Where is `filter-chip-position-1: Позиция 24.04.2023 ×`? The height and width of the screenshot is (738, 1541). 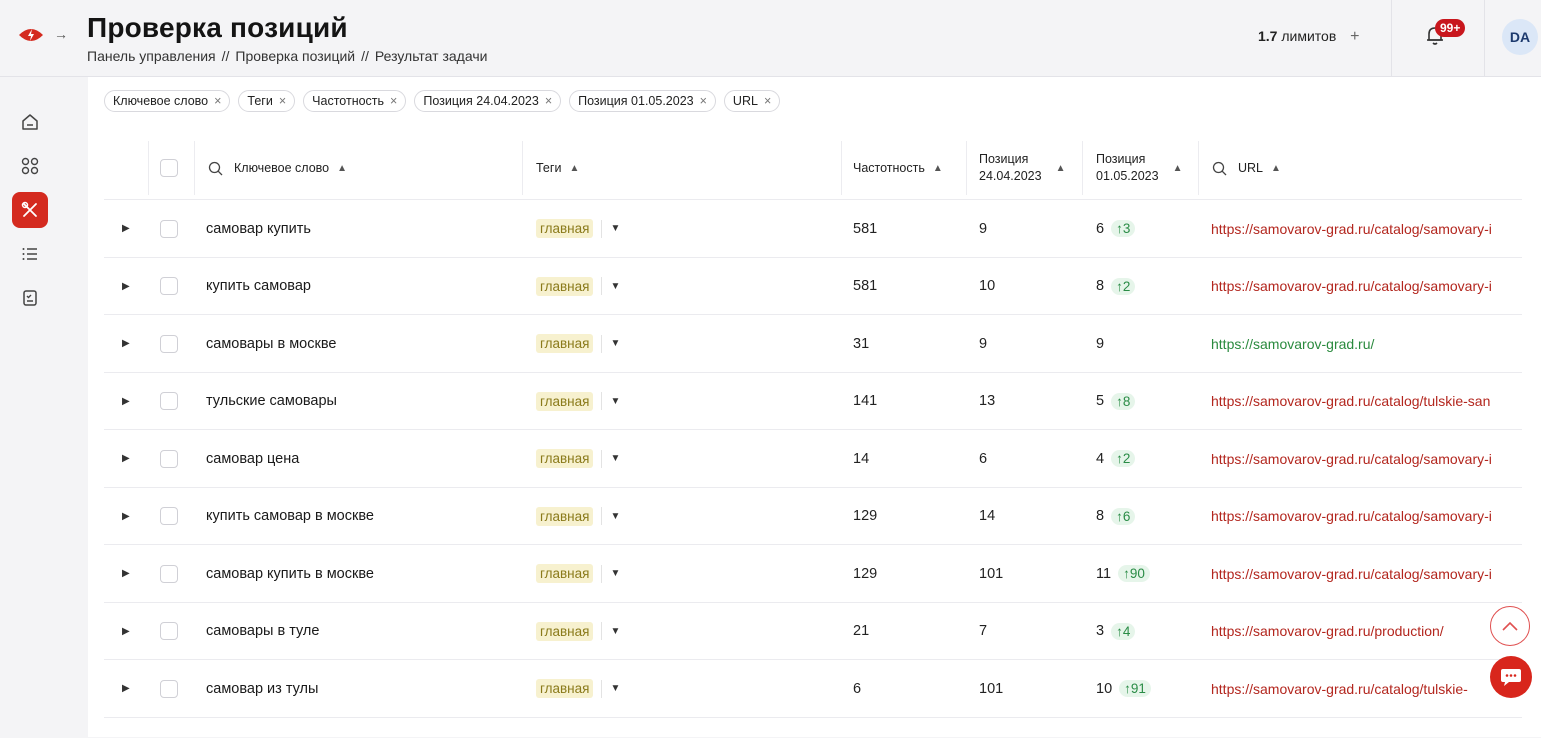
filter-chip-position-1: Позиция 24.04.2023 × is located at coordinates (488, 101).